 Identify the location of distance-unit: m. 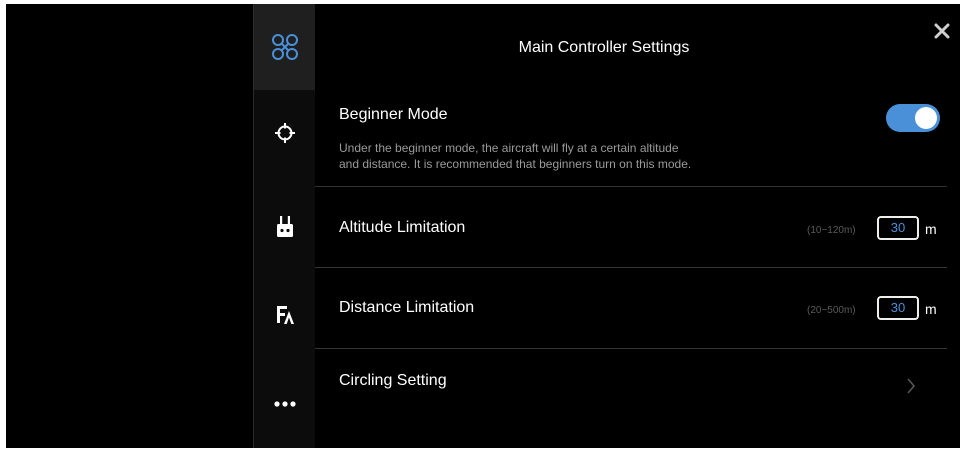
(931, 309).